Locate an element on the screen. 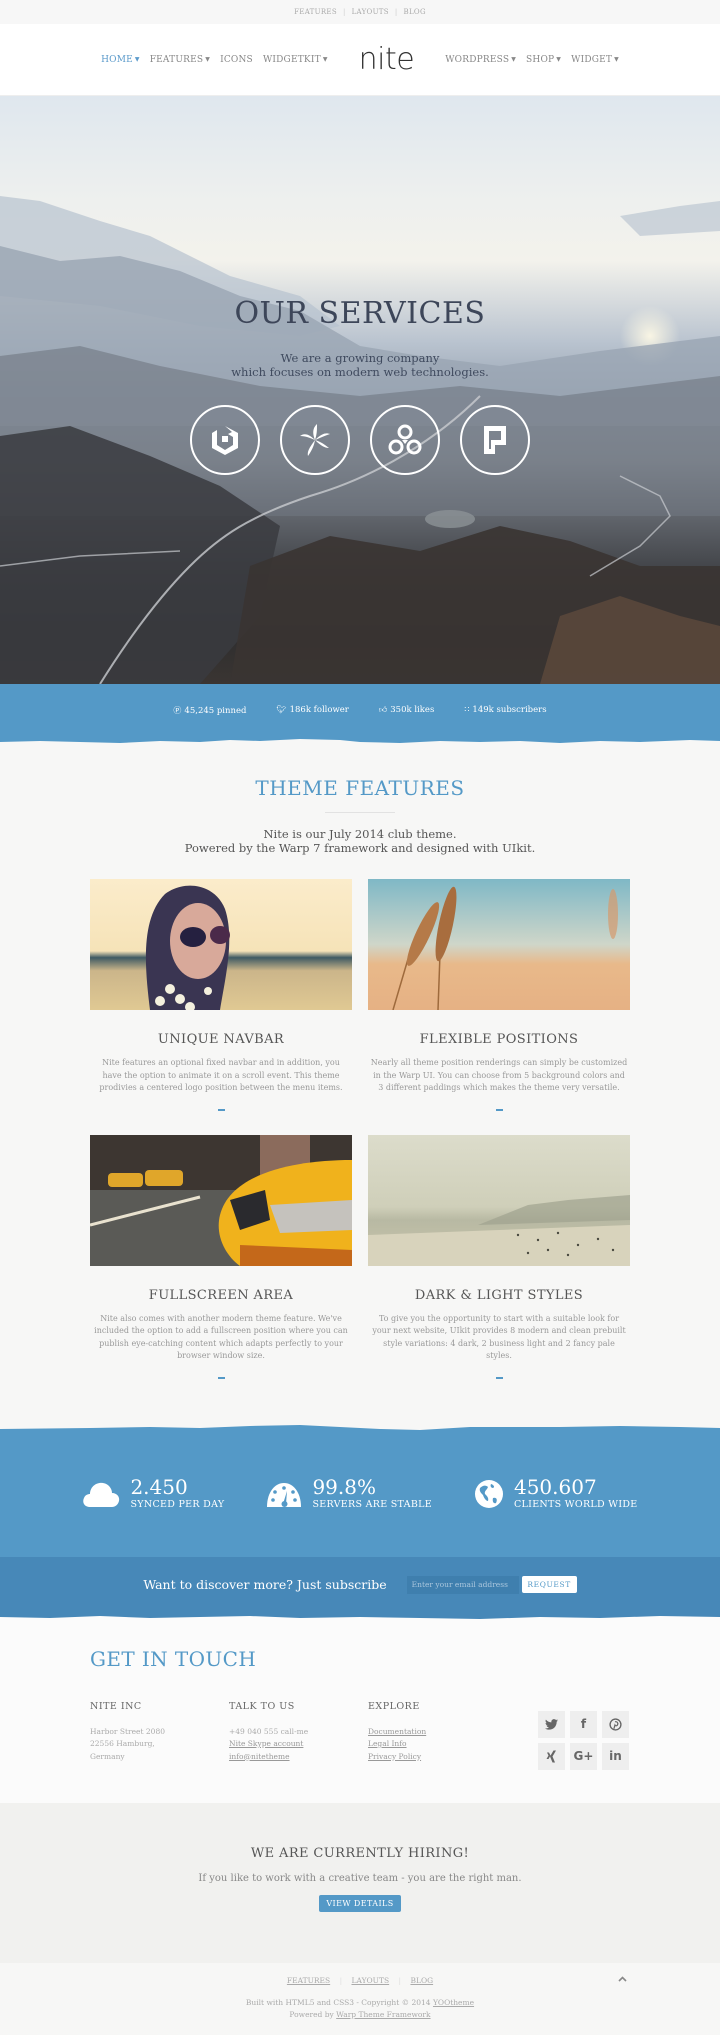 Image resolution: width=720 pixels, height=2035 pixels. yootheme-link: YOOtheme is located at coordinates (453, 2002).